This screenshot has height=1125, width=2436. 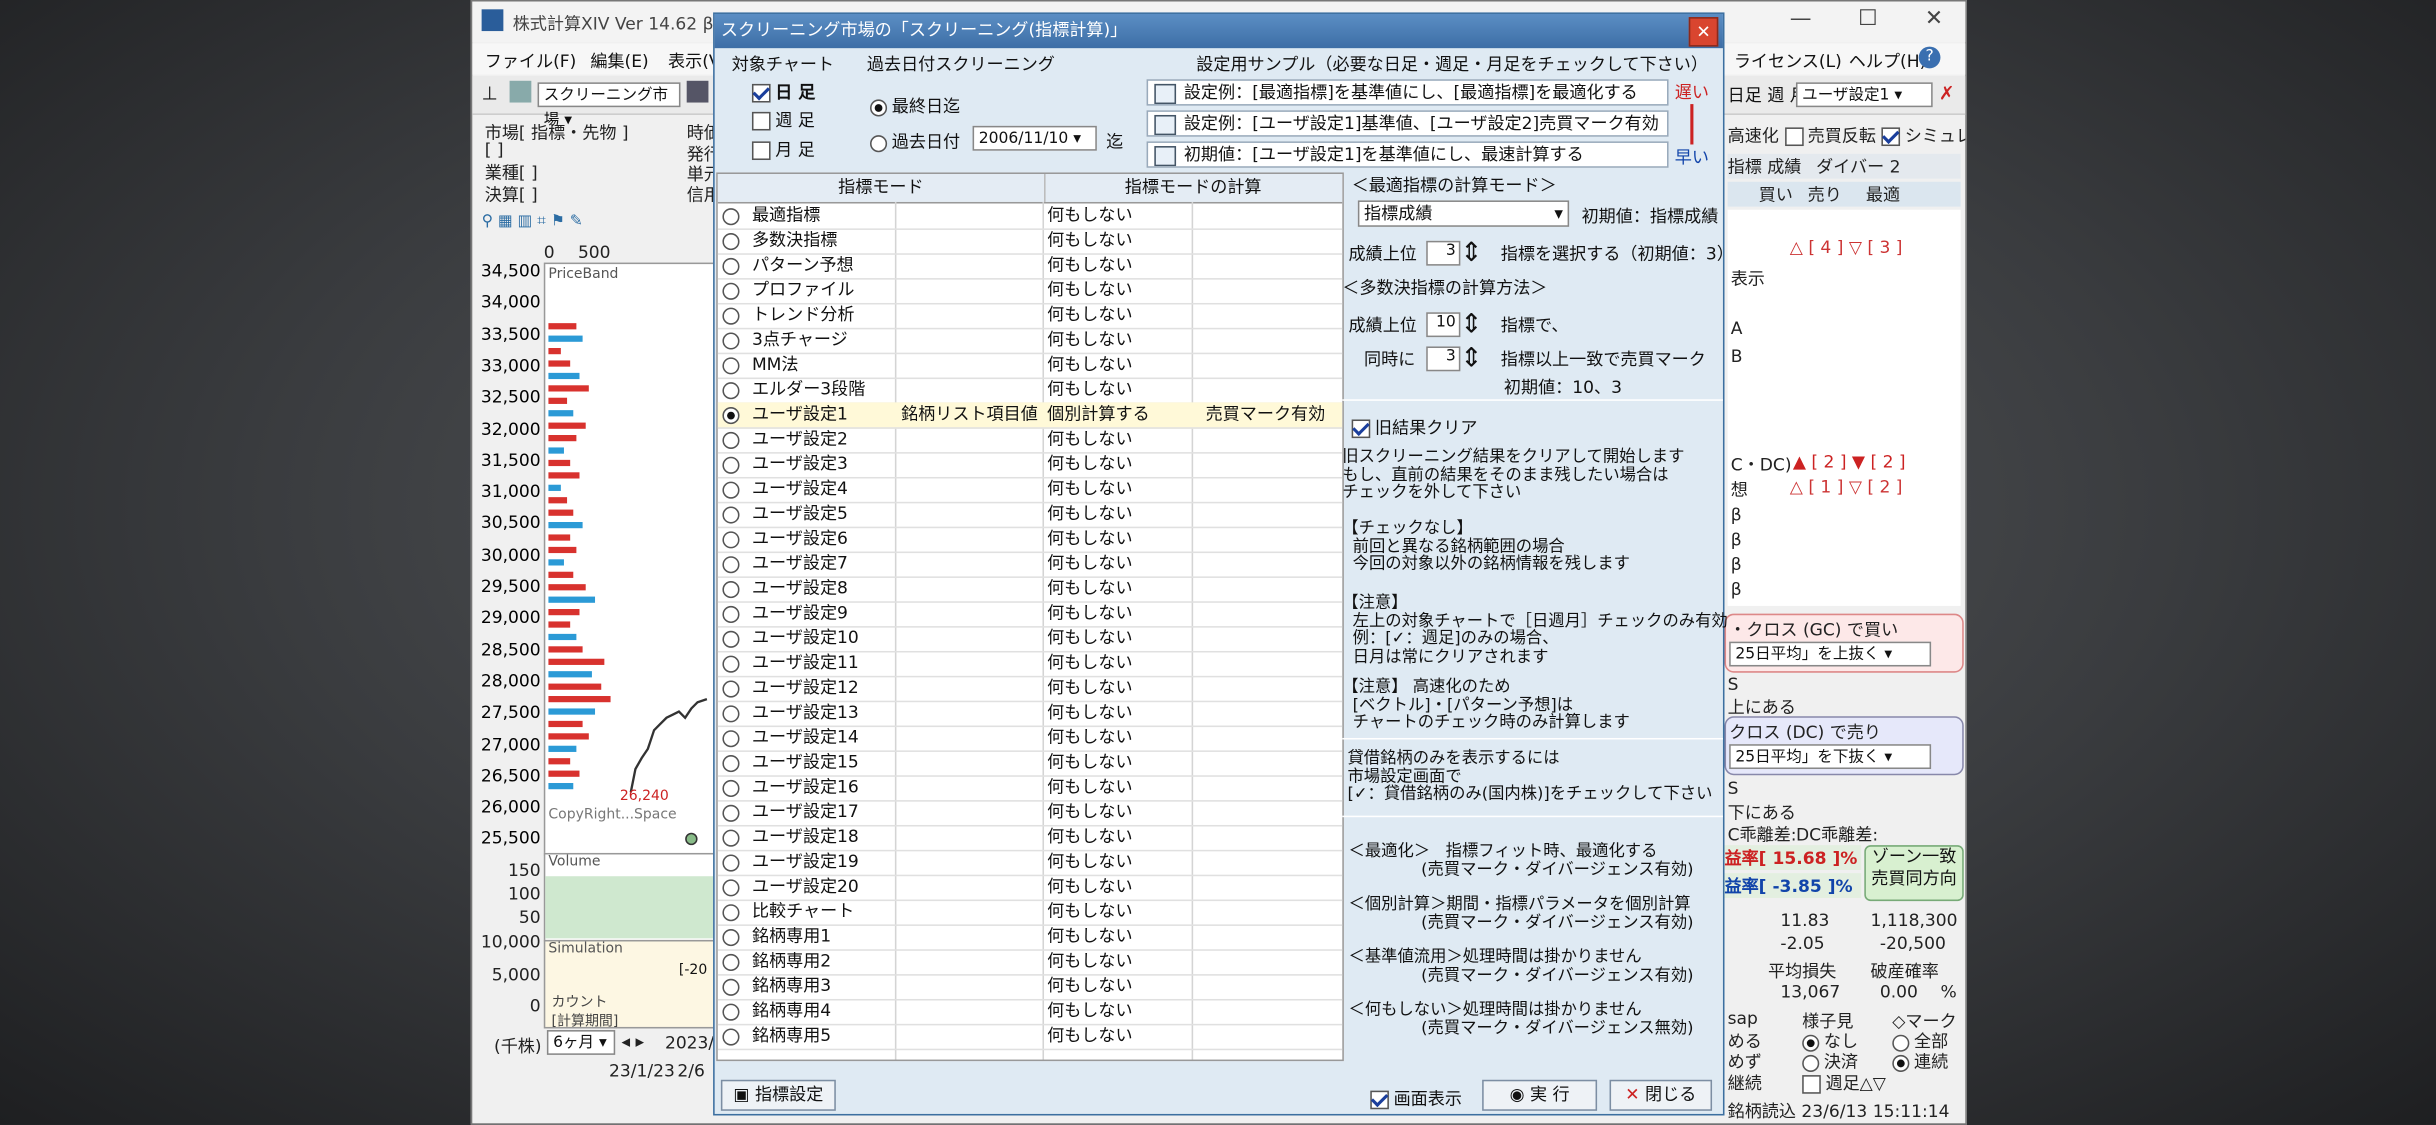 What do you see at coordinates (1121, 414) in the screenshot?
I see `row-calc: 個別計算する` at bounding box center [1121, 414].